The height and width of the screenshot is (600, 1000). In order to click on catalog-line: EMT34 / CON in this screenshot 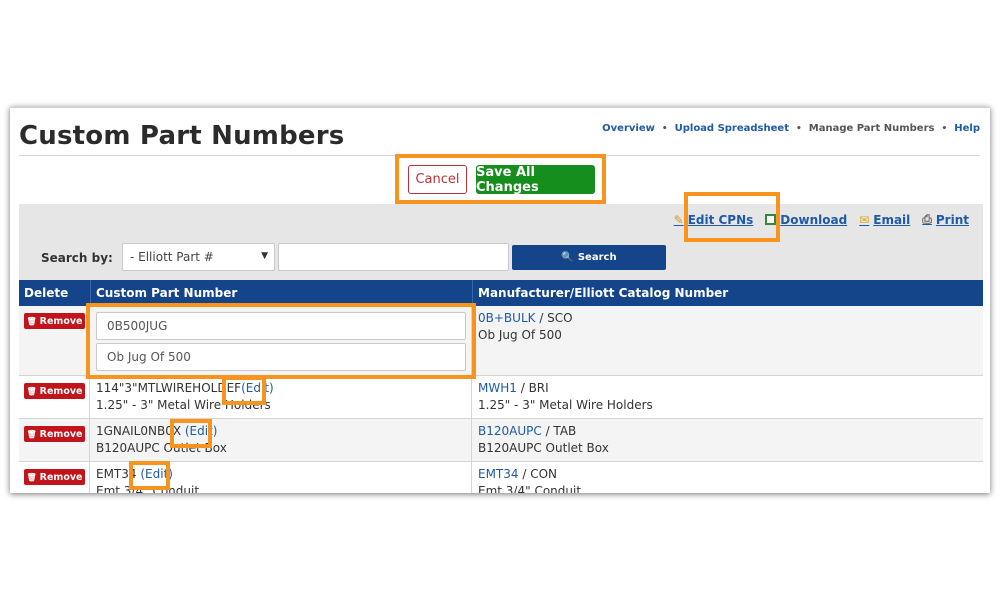, I will do `click(517, 474)`.